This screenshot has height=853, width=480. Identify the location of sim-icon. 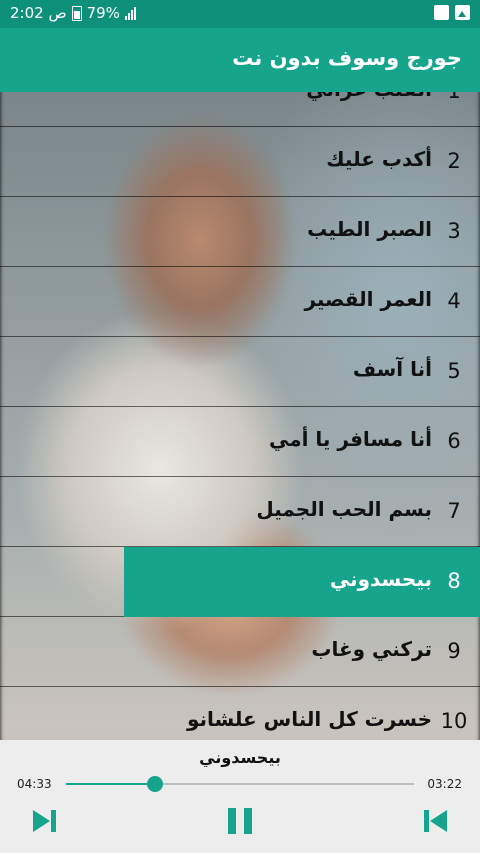
(441, 12).